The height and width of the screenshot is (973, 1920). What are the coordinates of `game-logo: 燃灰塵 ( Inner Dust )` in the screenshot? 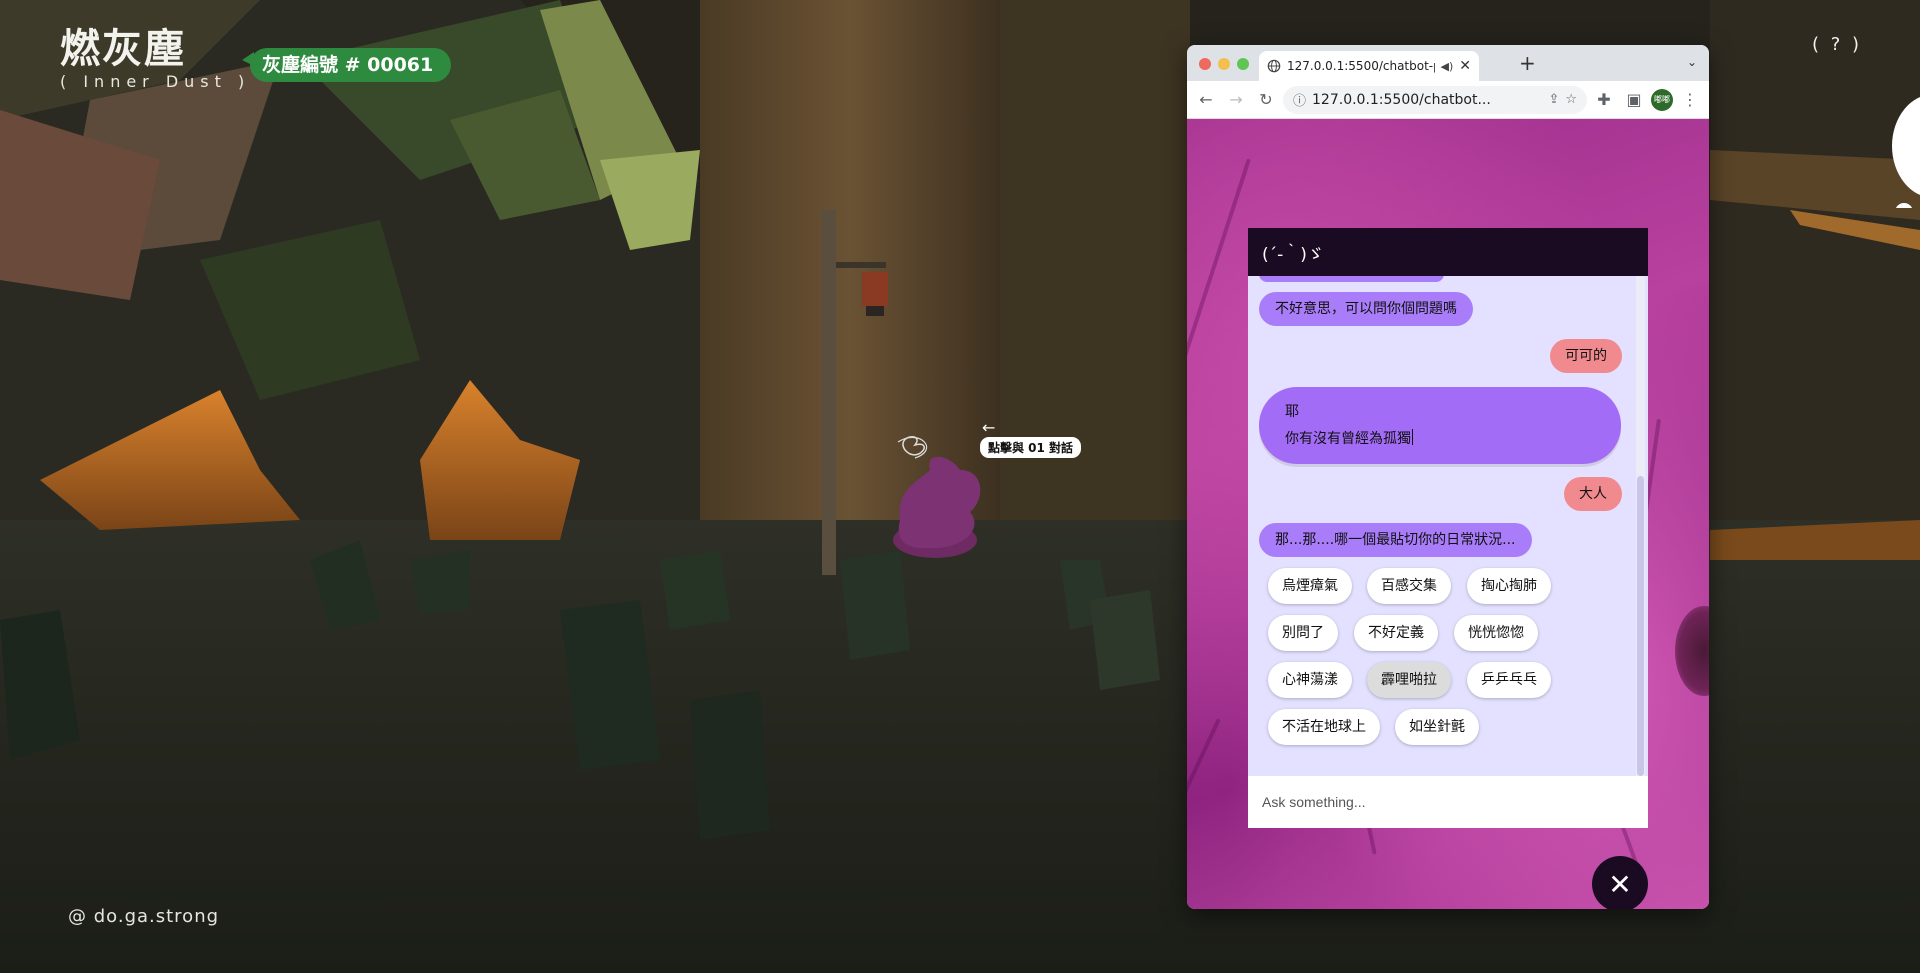 It's located at (155, 58).